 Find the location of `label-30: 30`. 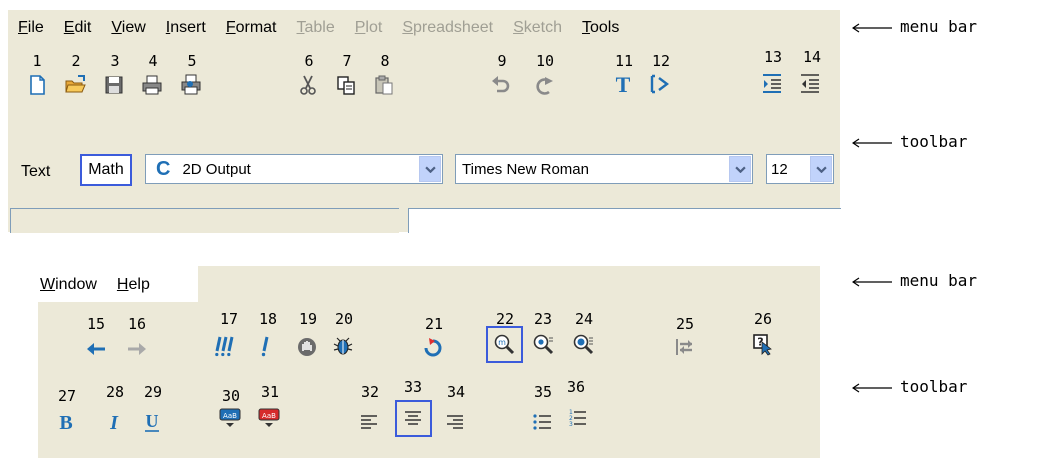

label-30: 30 is located at coordinates (231, 396).